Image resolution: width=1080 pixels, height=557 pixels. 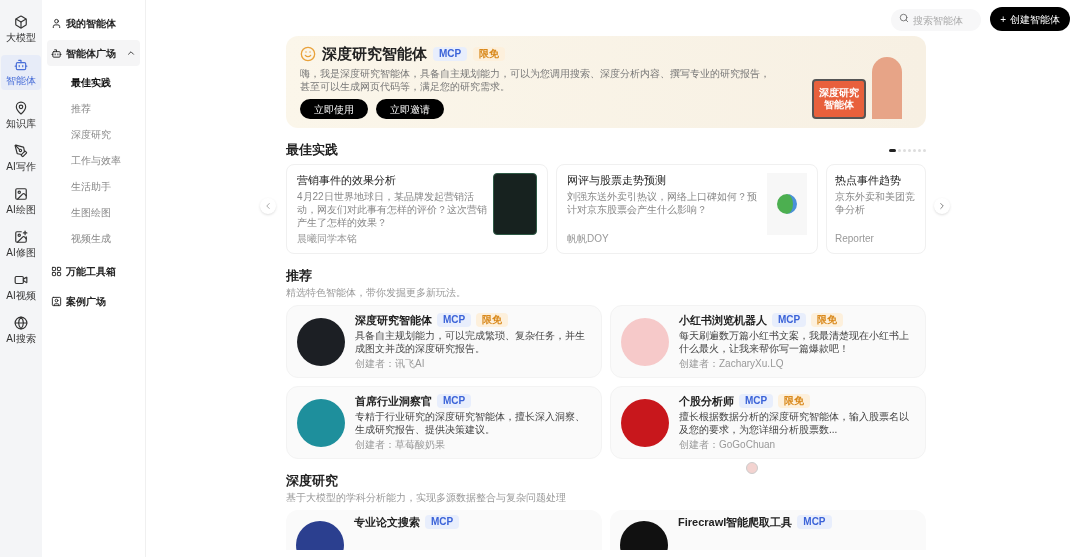 I want to click on agent-card: 首席行业洞察官 MCP 专精于行业研究的深度研究智能体，擅长深入洞察、生成研究报告、提供决策建议。 创建者：草莓酸奶果, so click(x=444, y=422).